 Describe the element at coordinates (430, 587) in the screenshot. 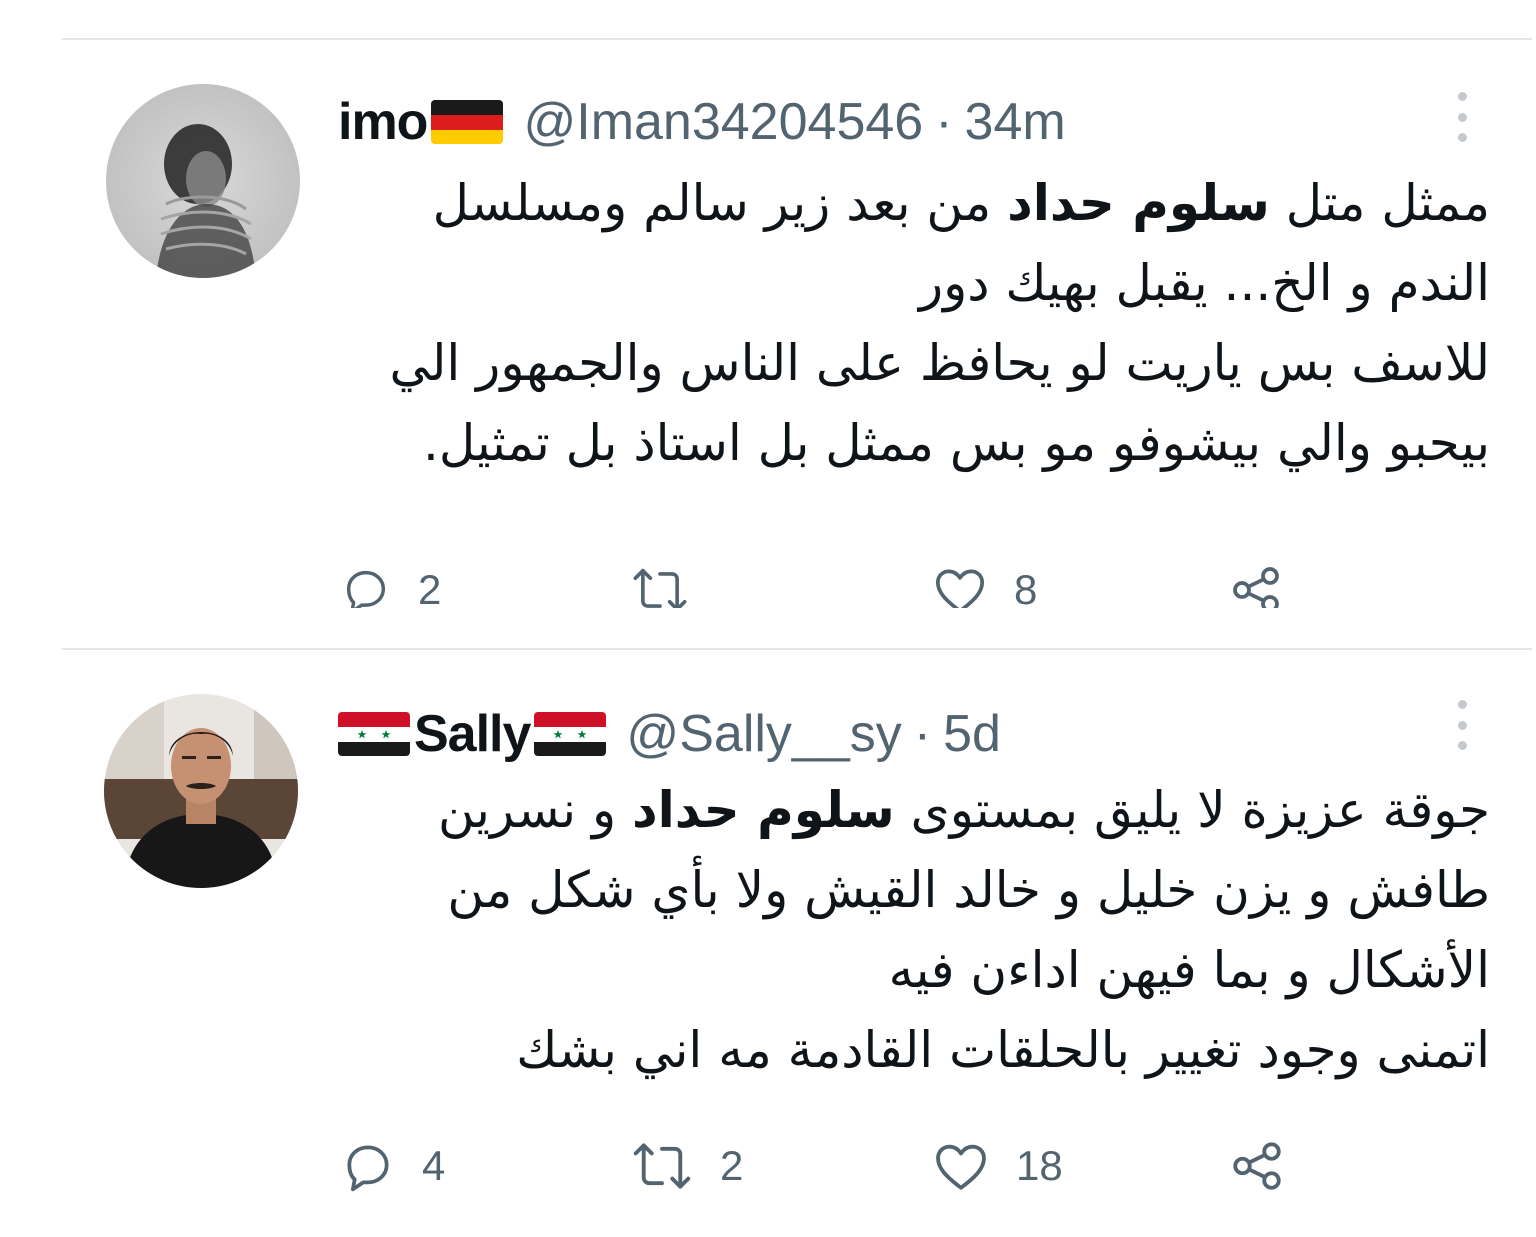

I see `reply-count: 2` at that location.